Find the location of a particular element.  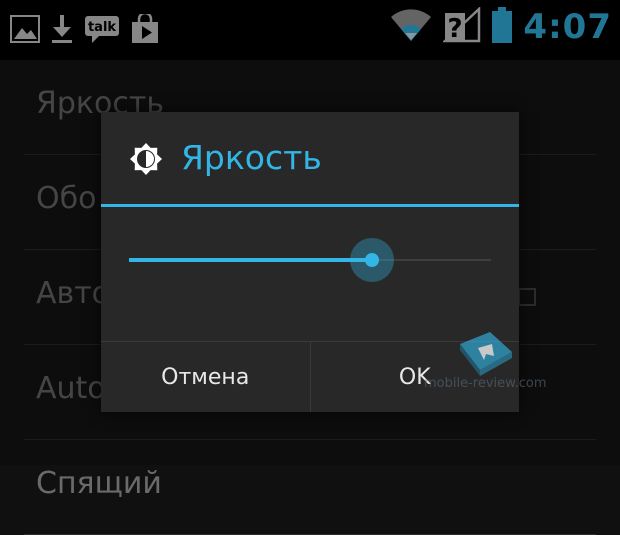

slider-fill is located at coordinates (250, 260).